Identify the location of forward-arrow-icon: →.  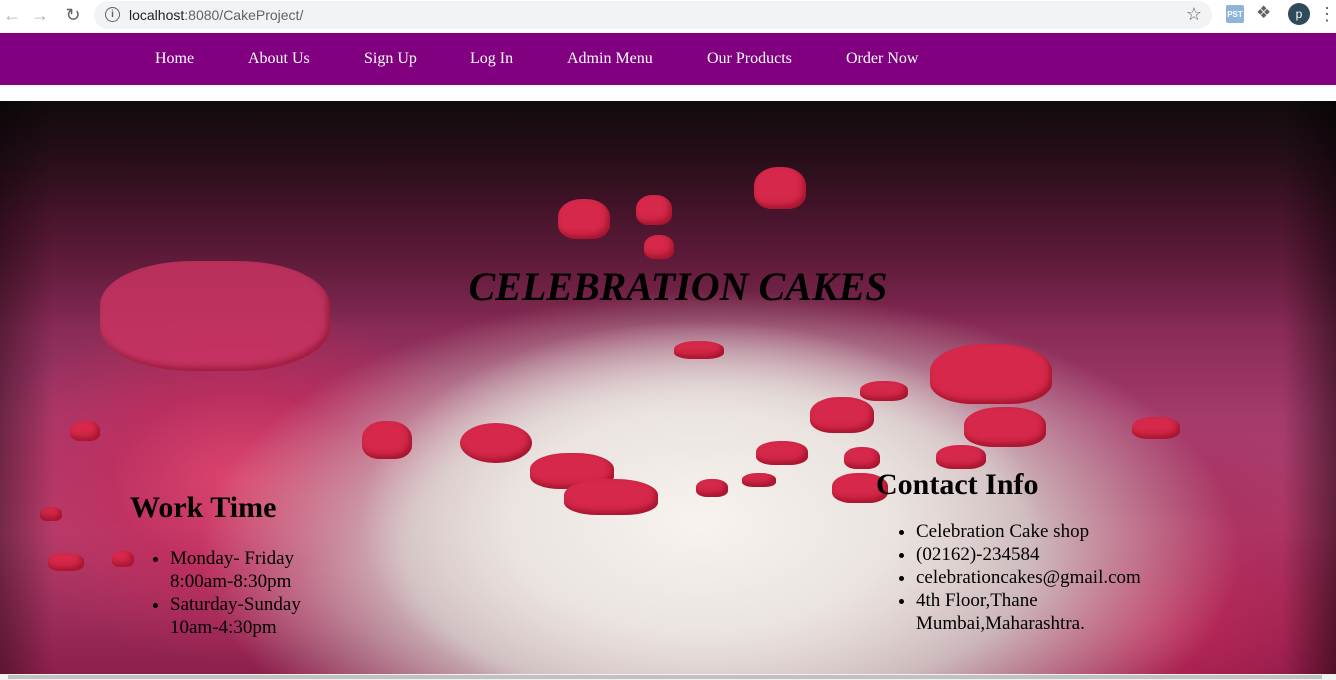
(40, 15).